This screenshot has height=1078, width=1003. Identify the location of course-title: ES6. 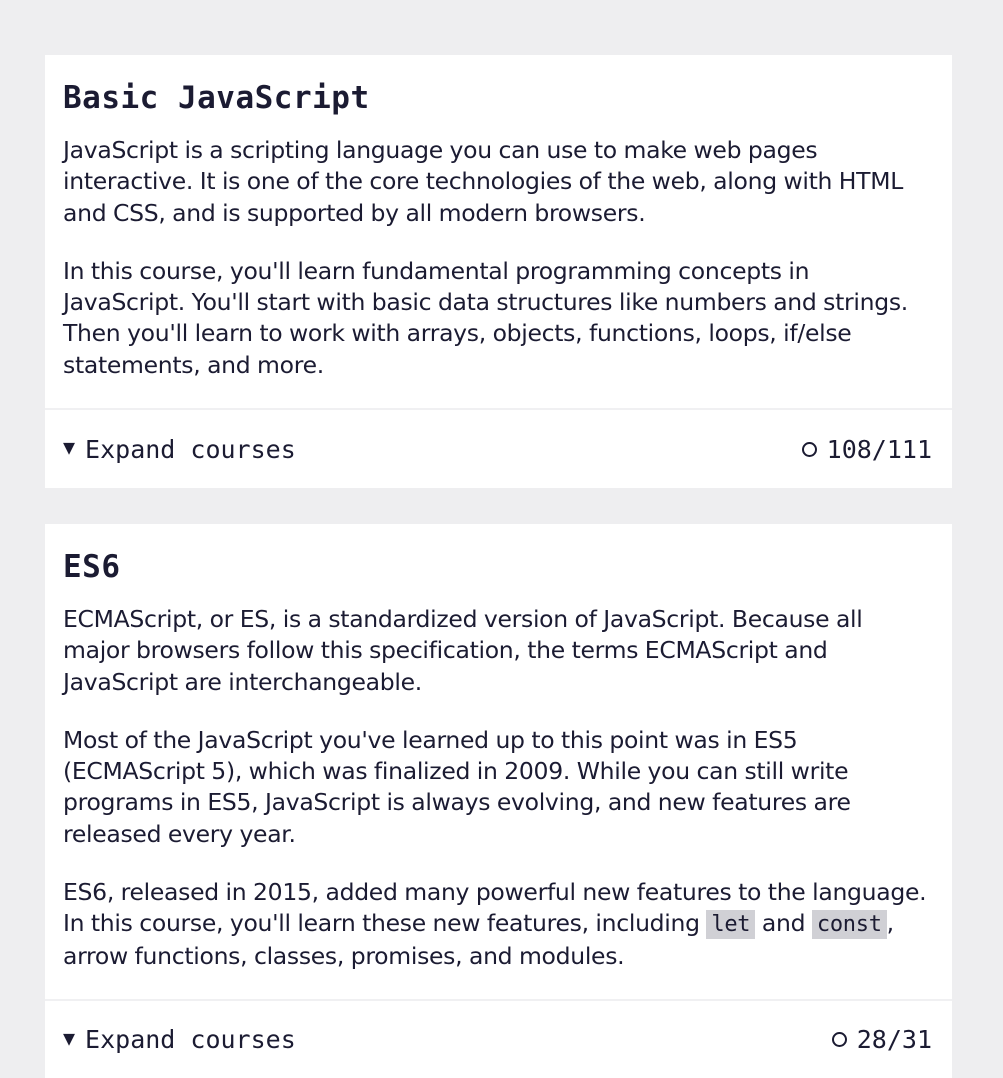
(92, 567).